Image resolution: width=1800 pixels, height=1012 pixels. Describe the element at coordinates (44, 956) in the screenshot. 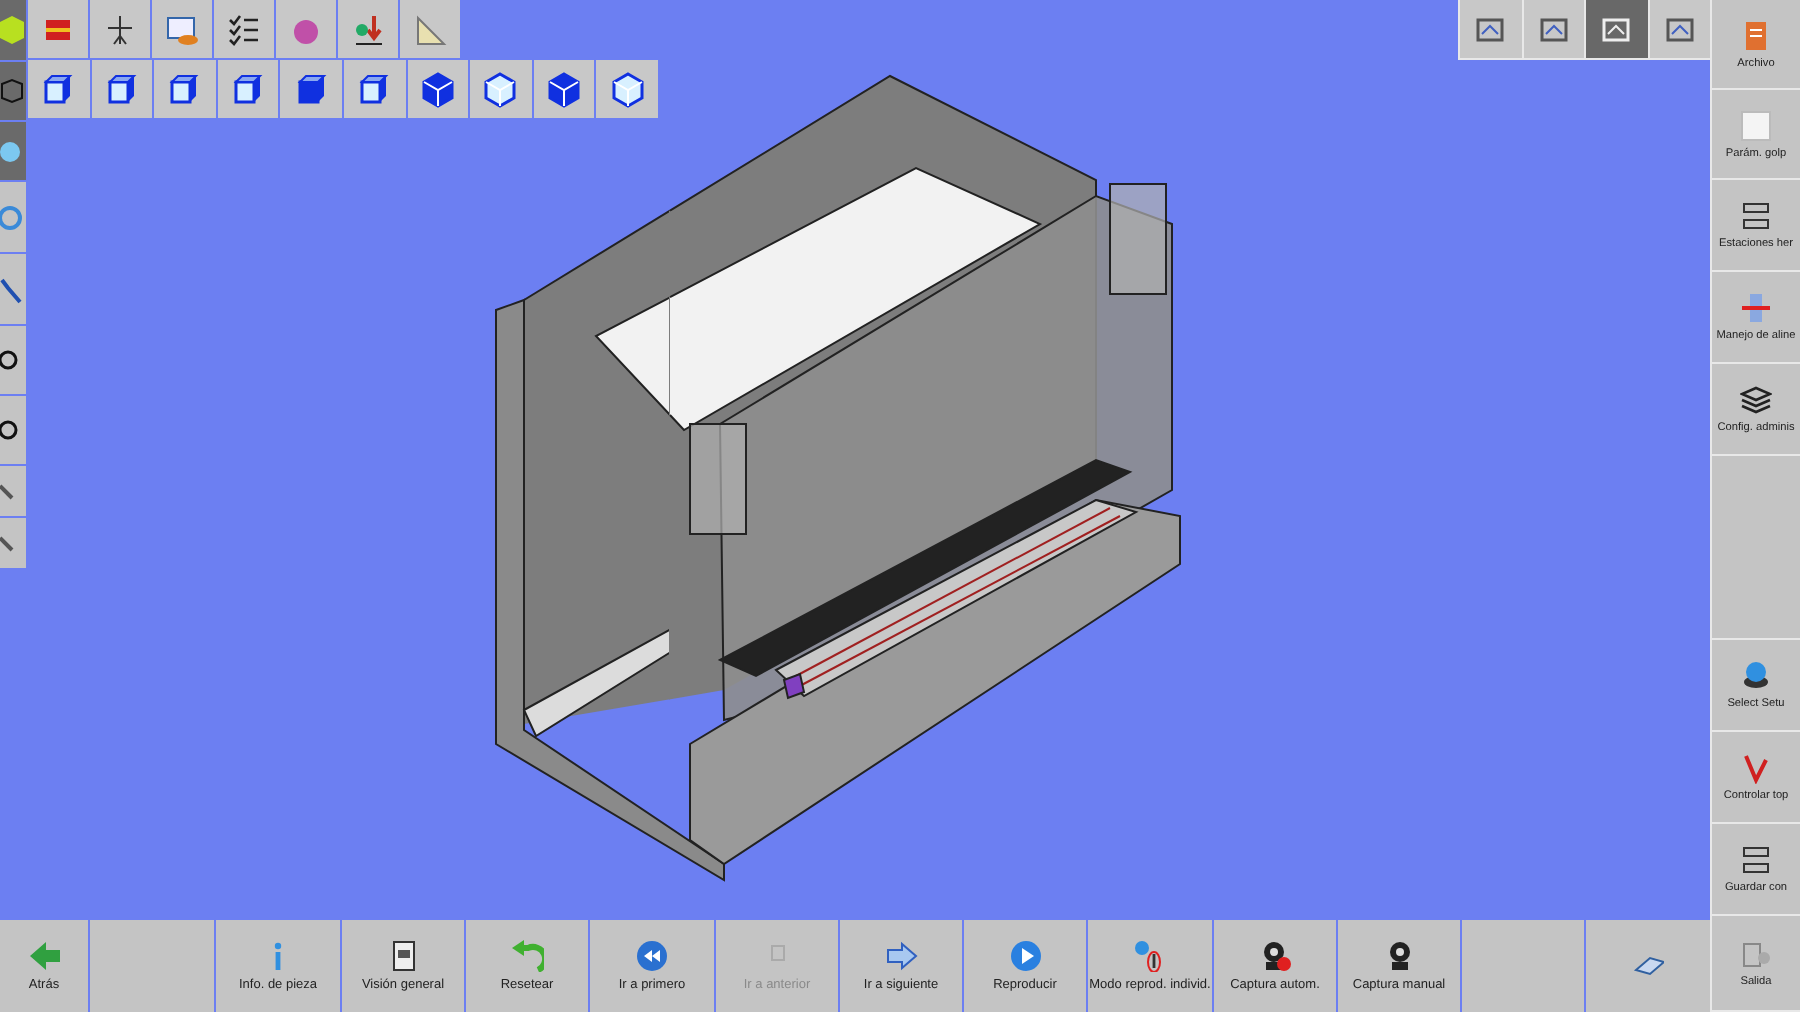

I see `left-arrow-icon` at that location.